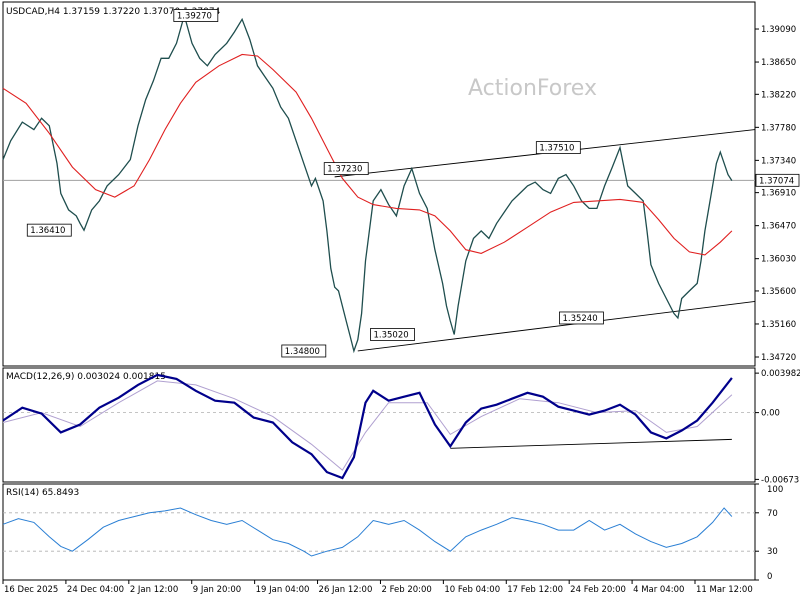 The image size is (800, 604). What do you see at coordinates (778, 260) in the screenshot?
I see `price-y-tick-label: 1.36030` at bounding box center [778, 260].